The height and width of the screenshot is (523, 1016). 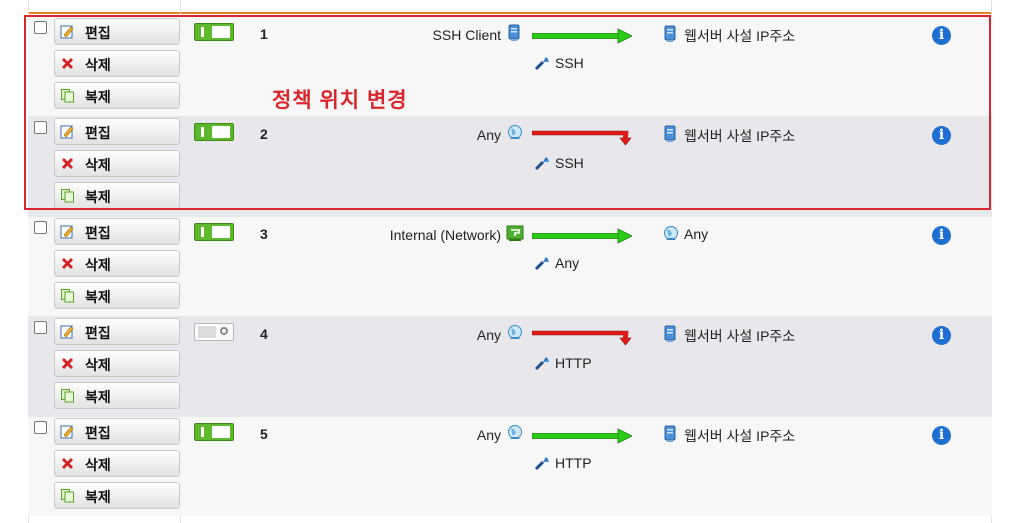 I want to click on annotation-label: 정책 위치 변경, so click(x=340, y=100).